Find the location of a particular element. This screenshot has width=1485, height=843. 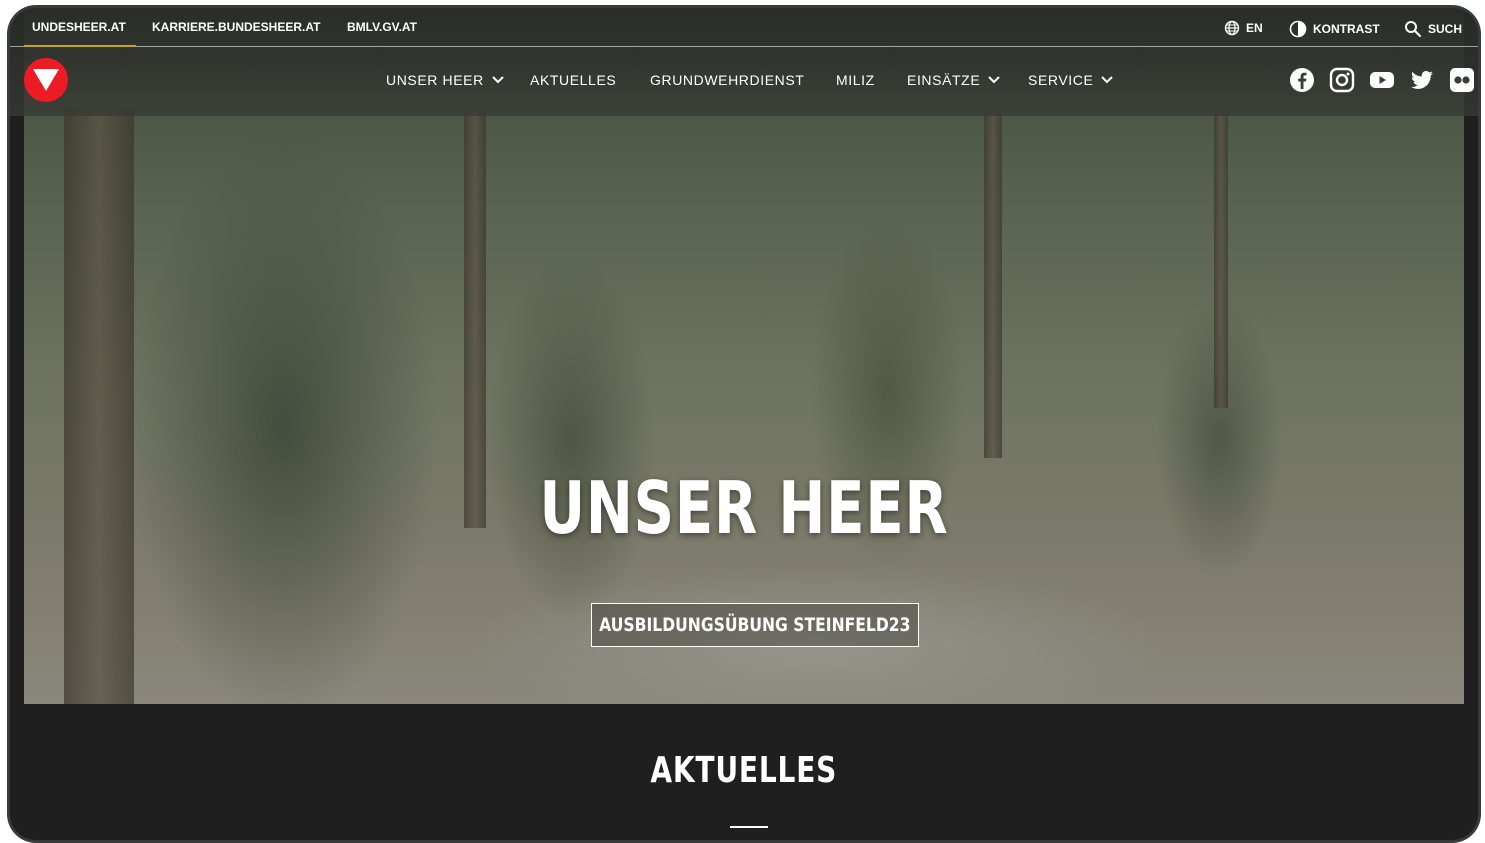

triangle-logo-icon is located at coordinates (46, 80).